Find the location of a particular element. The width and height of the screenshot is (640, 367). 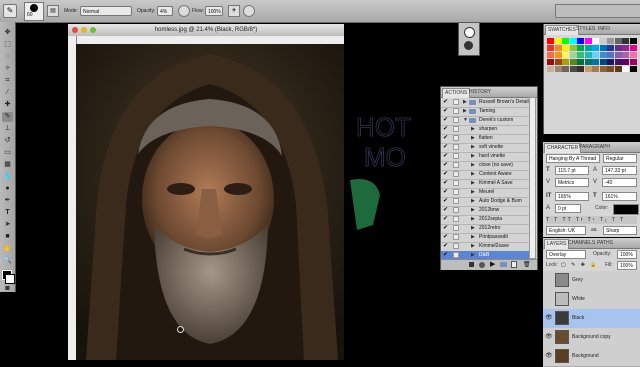

zoom-tool-icon: 🔍 is located at coordinates (7, 261).